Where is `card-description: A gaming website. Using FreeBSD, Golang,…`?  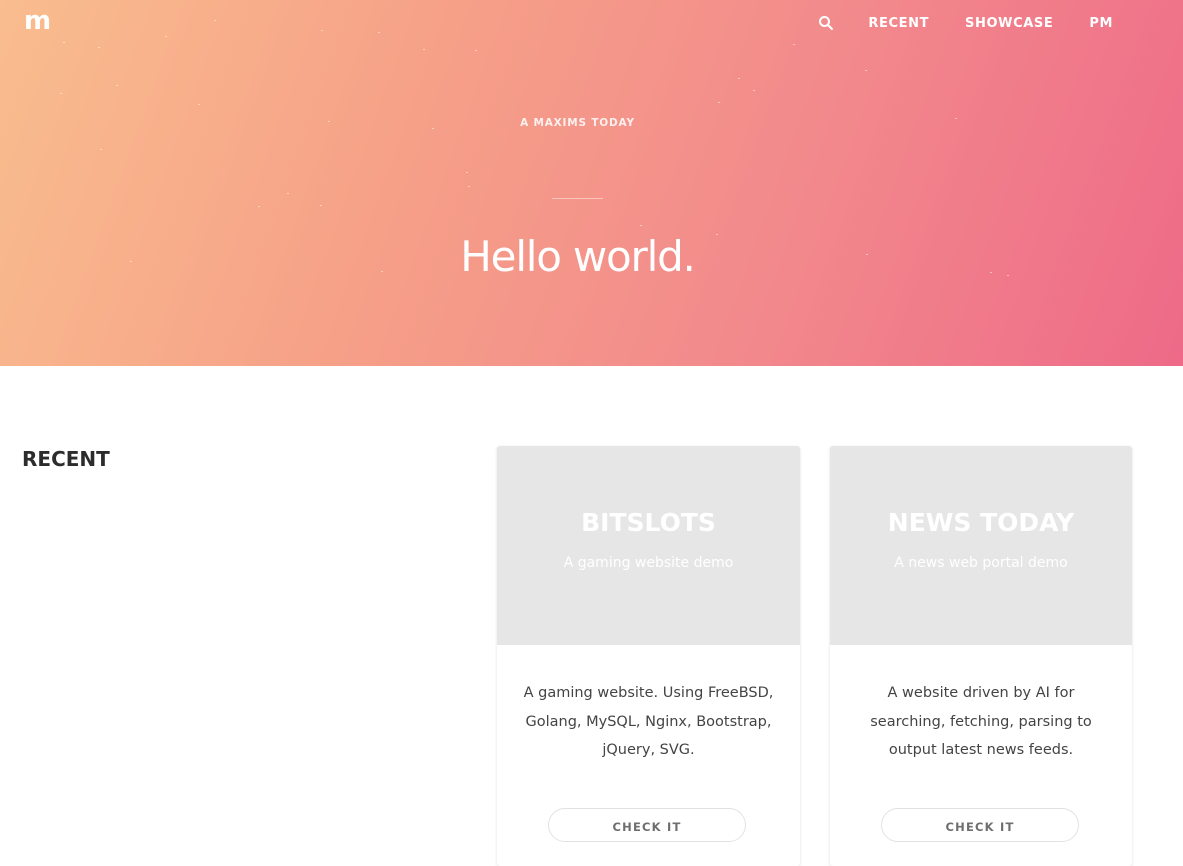
card-description: A gaming website. Using FreeBSD, Golang,… is located at coordinates (648, 721).